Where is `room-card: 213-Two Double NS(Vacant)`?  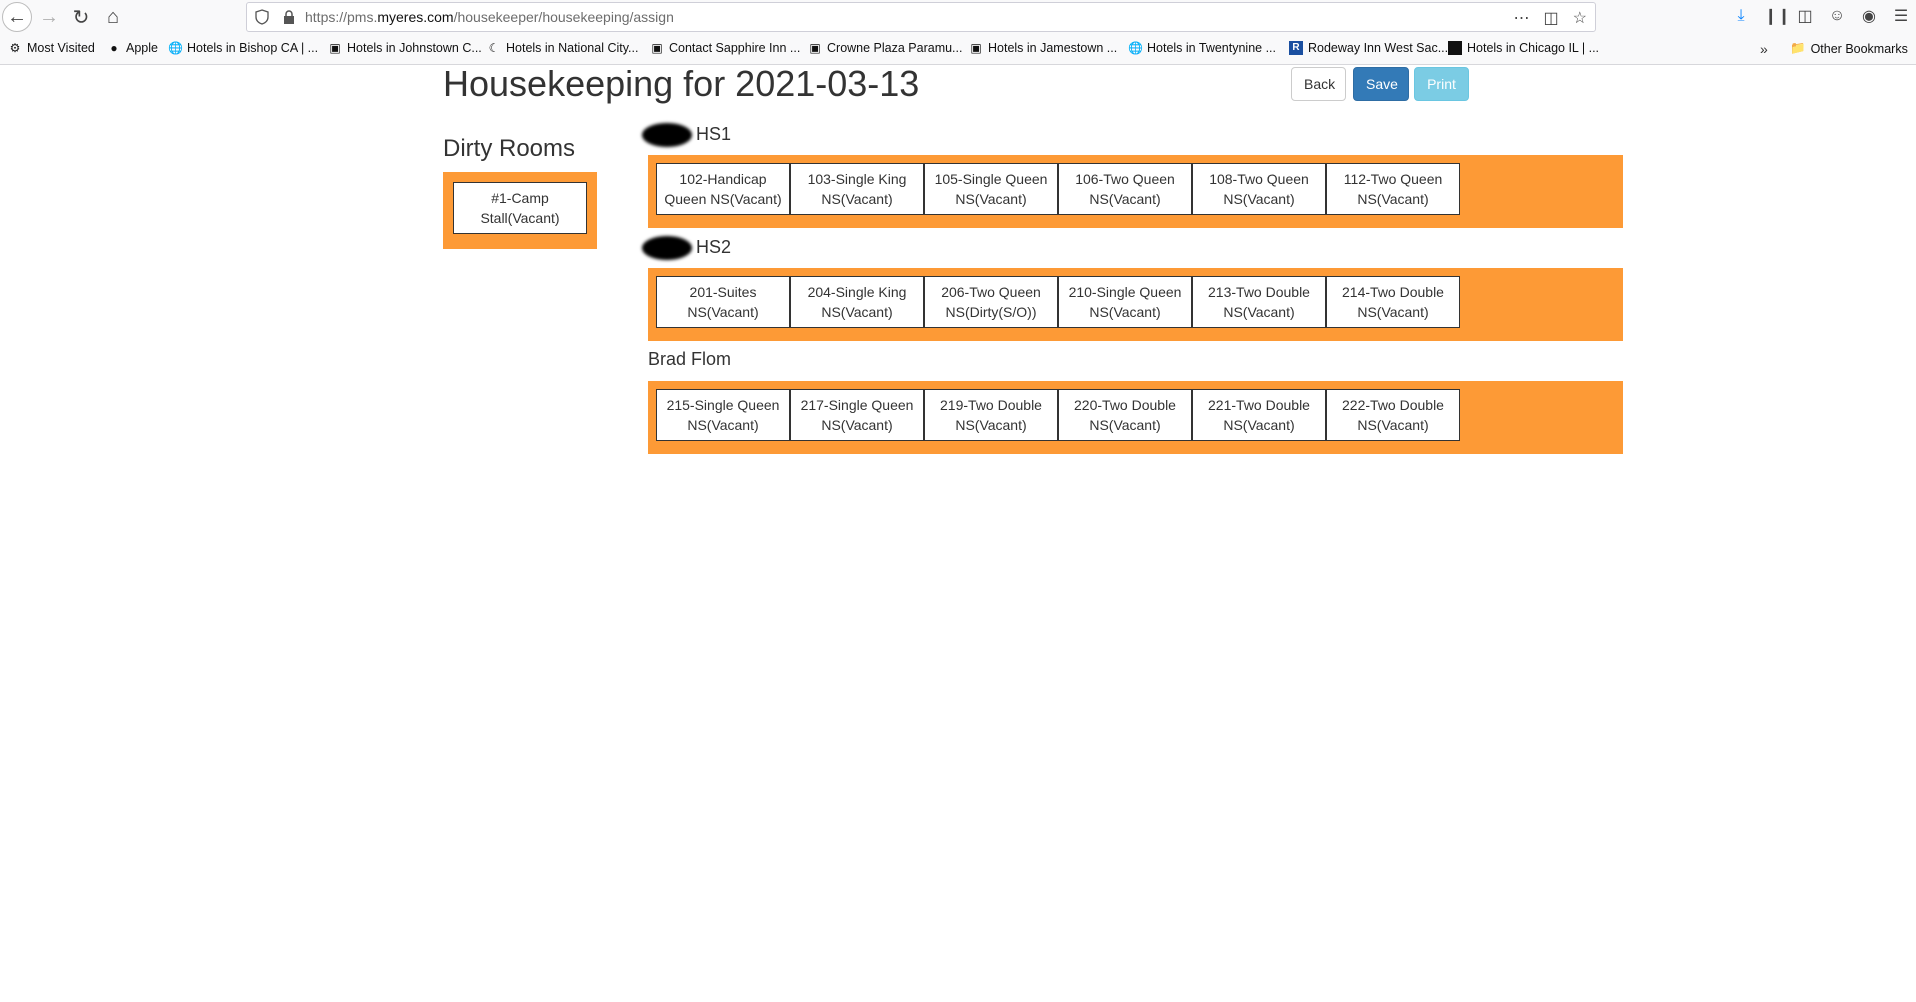
room-card: 213-Two Double NS(Vacant) is located at coordinates (1259, 302).